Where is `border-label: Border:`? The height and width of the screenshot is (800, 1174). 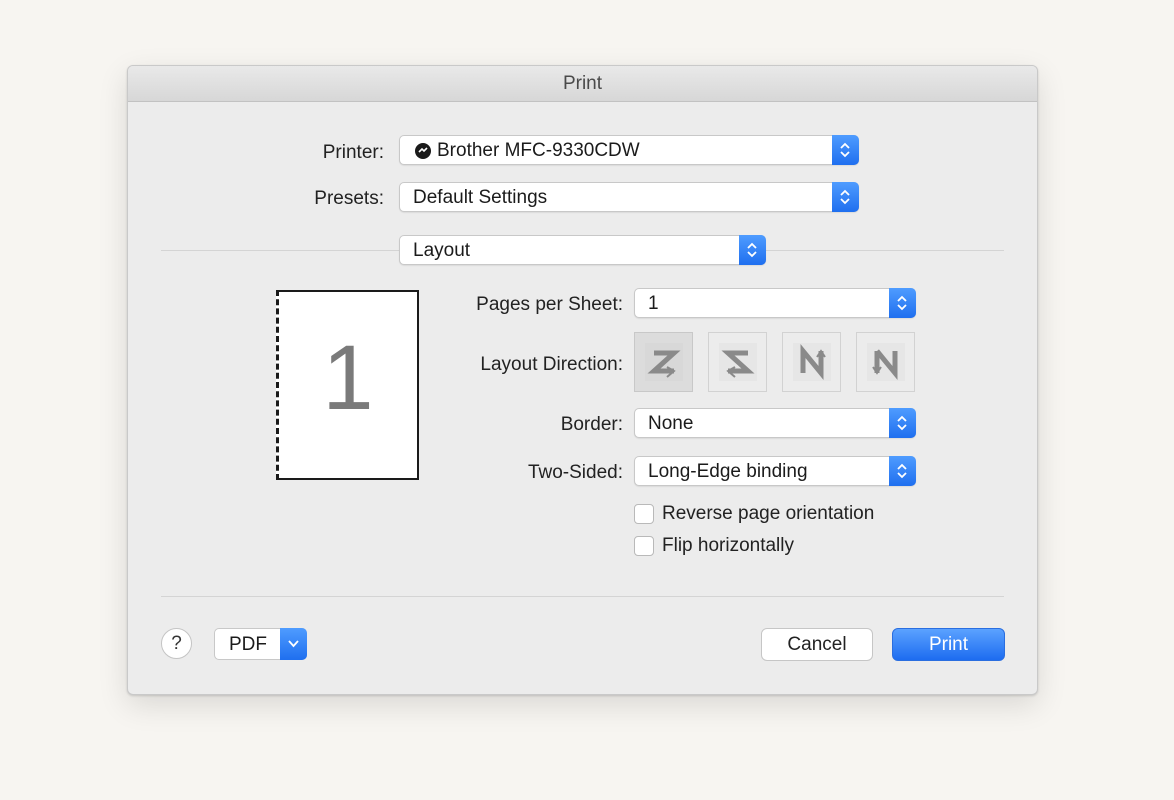
border-label: Border: is located at coordinates (591, 424).